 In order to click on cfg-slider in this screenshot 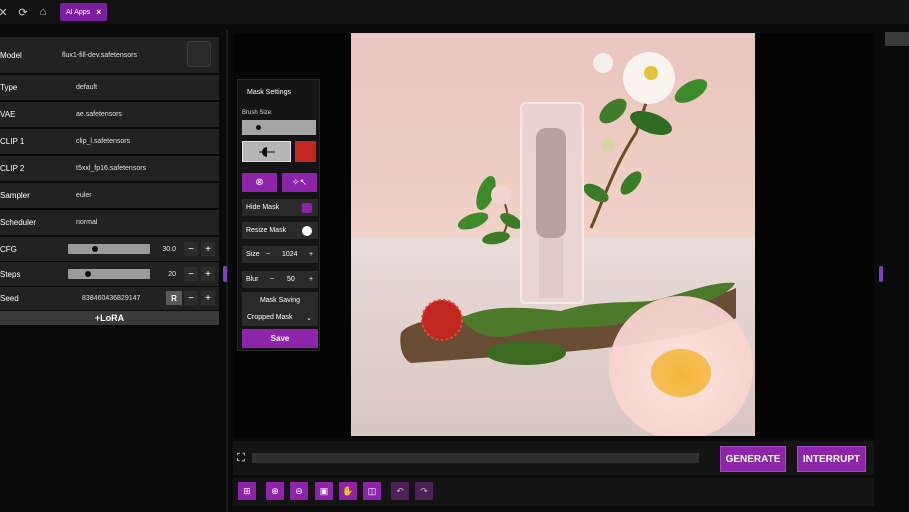, I will do `click(109, 249)`.